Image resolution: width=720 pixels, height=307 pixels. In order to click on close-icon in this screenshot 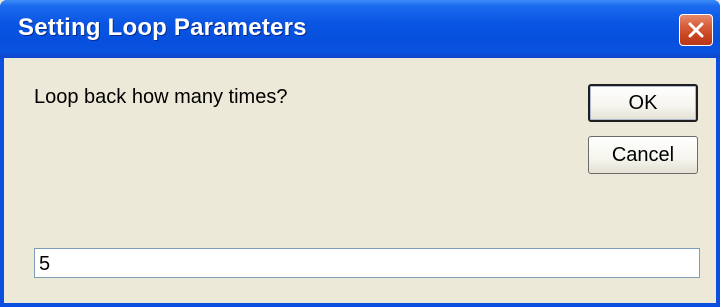, I will do `click(696, 30)`.